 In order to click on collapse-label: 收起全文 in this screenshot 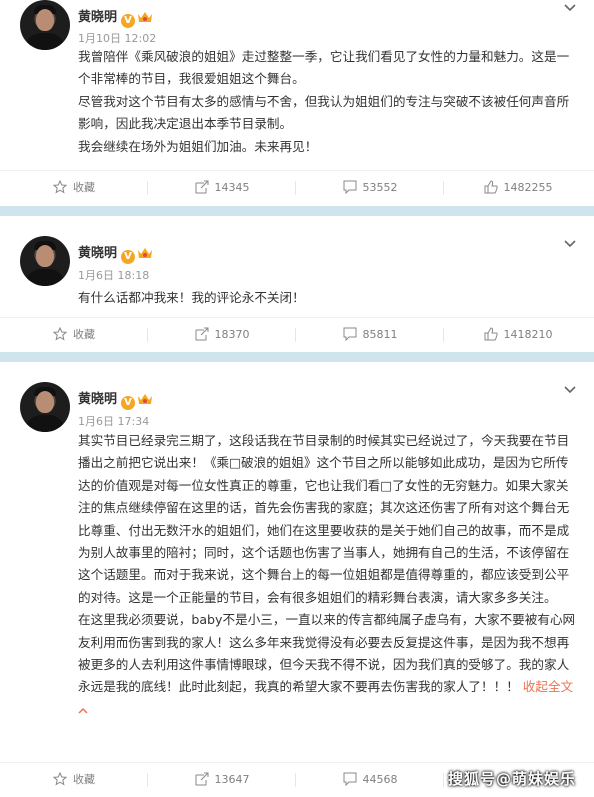, I will do `click(548, 687)`.